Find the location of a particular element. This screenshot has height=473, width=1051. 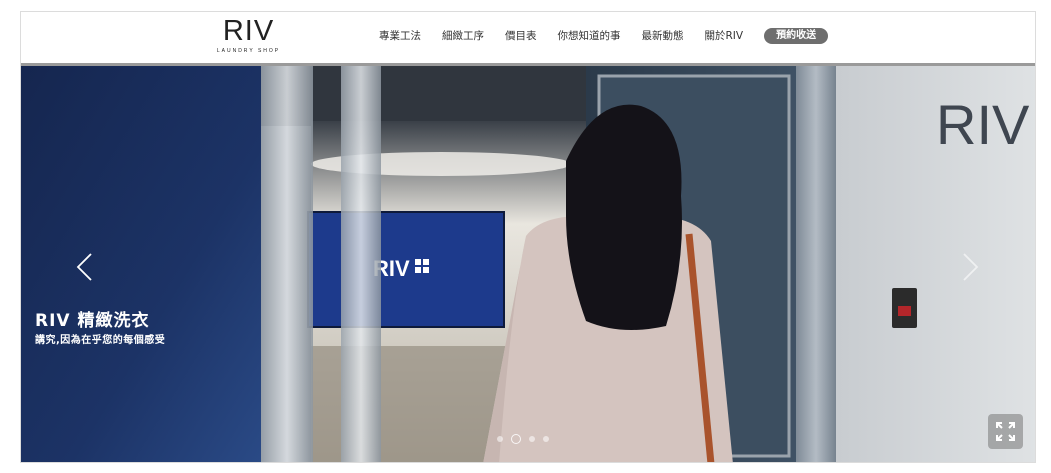

next-slide-button is located at coordinates (970, 269).